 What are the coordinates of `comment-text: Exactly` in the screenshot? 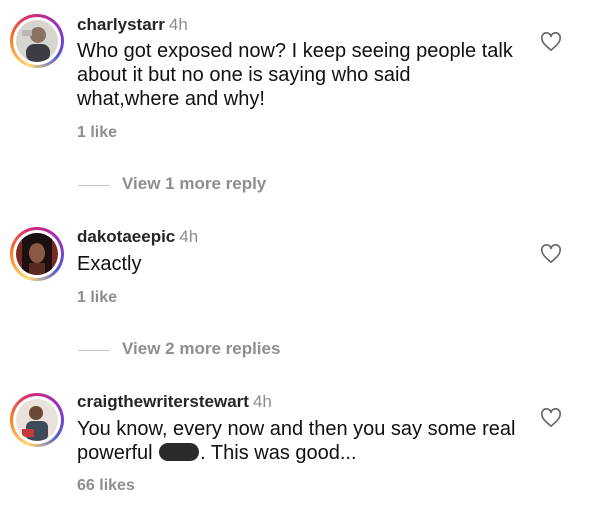 It's located at (109, 264).